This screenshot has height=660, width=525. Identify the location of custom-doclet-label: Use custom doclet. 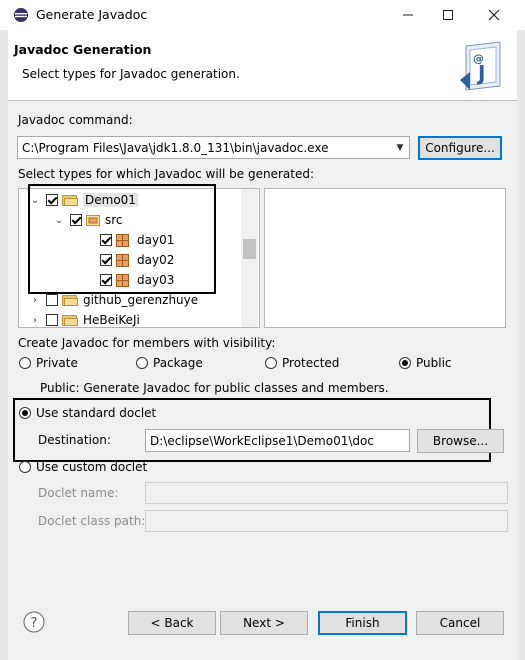
(92, 467).